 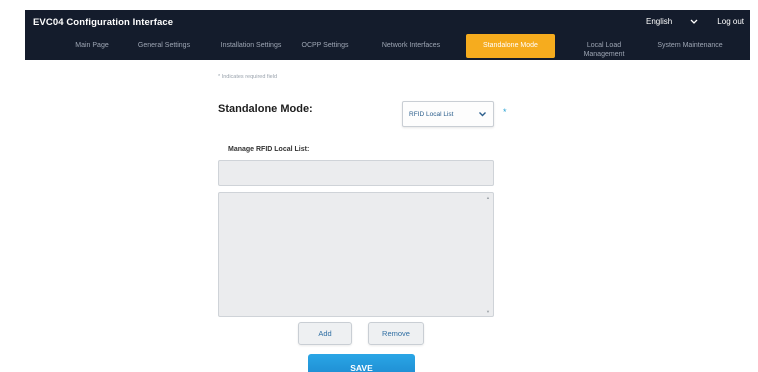 I want to click on remove-button: Remove, so click(x=396, y=333).